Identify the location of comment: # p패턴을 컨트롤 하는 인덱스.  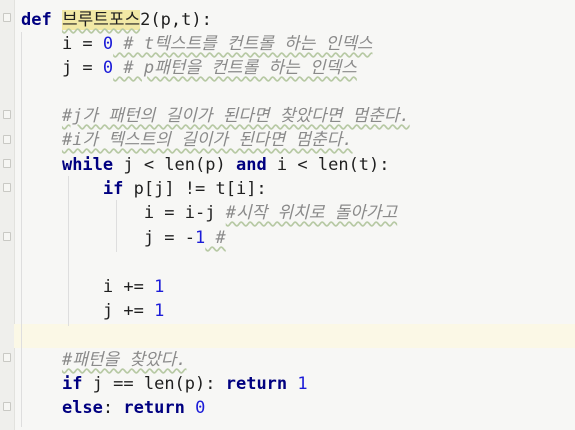
(235, 68).